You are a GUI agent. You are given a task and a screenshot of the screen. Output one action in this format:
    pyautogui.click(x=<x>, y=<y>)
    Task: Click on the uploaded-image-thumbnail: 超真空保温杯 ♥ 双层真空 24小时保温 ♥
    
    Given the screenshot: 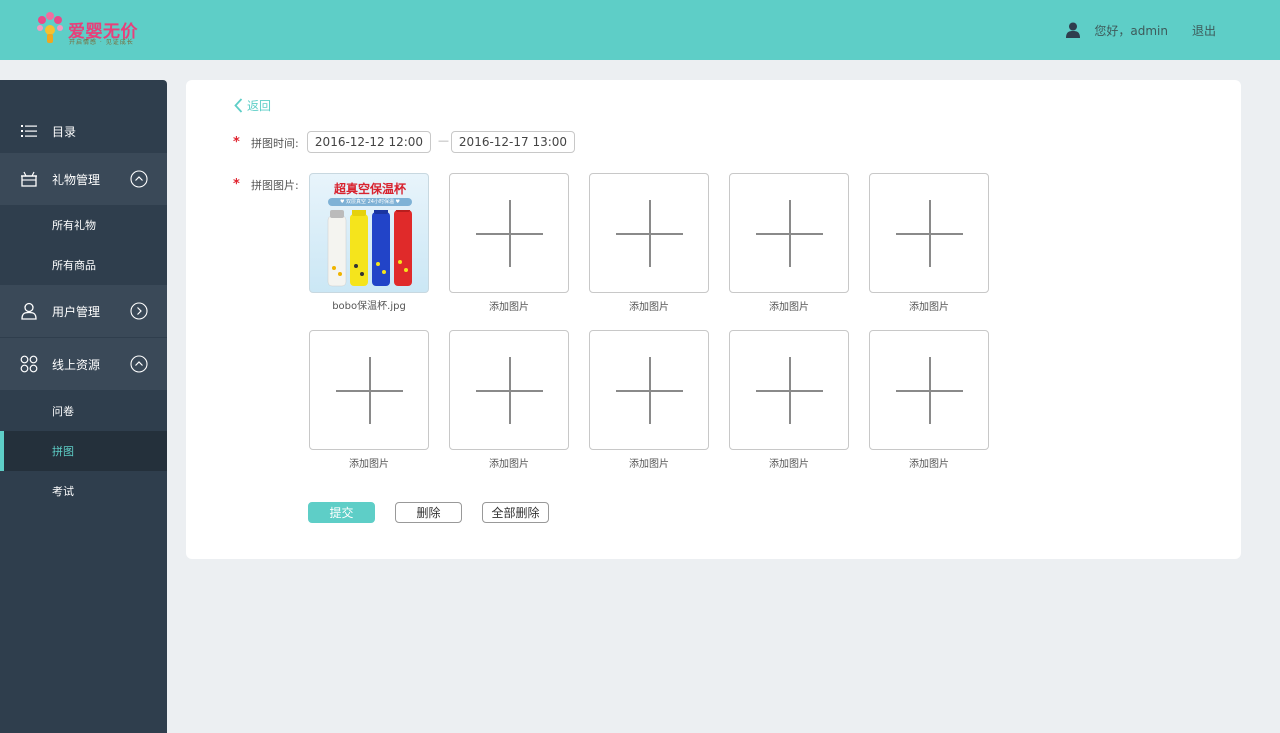 What is the action you would take?
    pyautogui.click(x=369, y=233)
    